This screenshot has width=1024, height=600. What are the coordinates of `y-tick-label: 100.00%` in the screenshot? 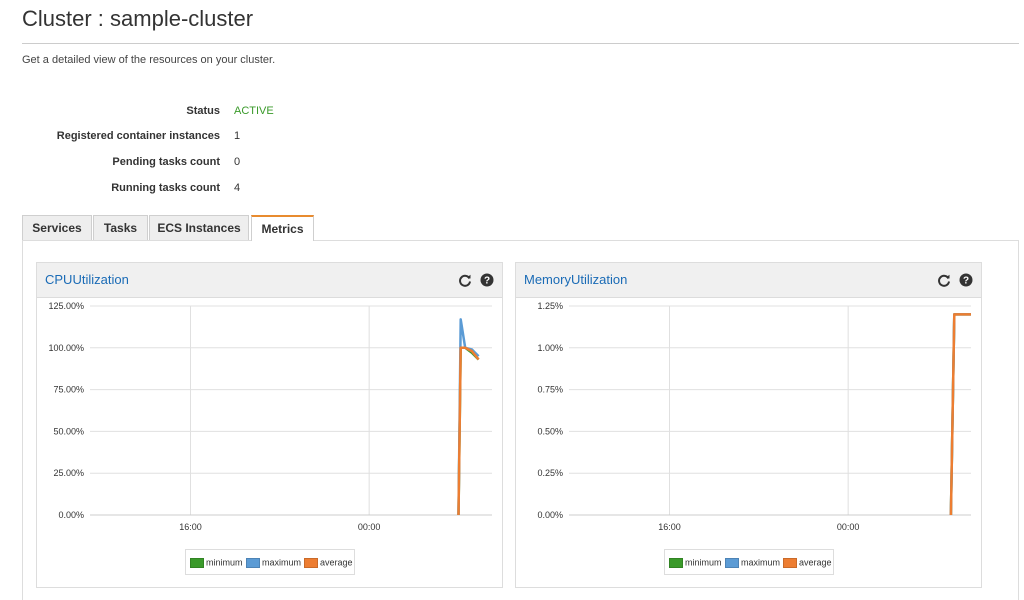 It's located at (66, 348).